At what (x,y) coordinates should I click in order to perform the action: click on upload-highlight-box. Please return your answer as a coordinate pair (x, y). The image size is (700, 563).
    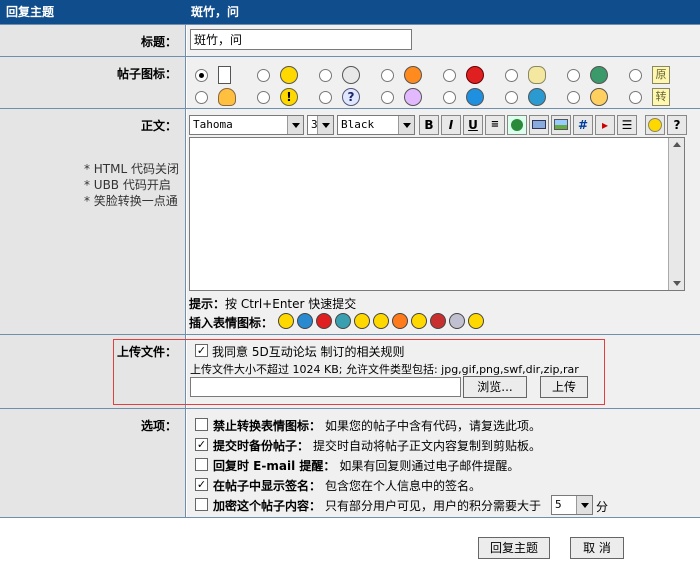
    Looking at the image, I should click on (359, 372).